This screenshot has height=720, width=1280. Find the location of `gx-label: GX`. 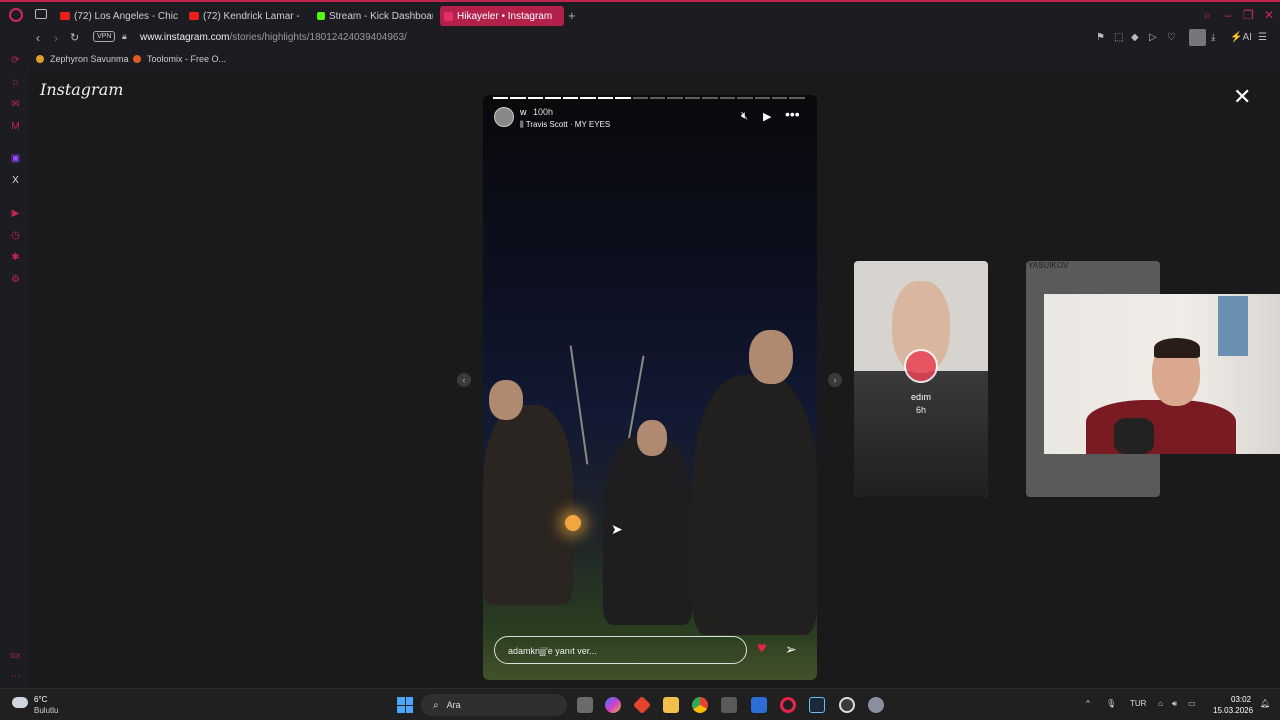

gx-label: GX is located at coordinates (15, 656).